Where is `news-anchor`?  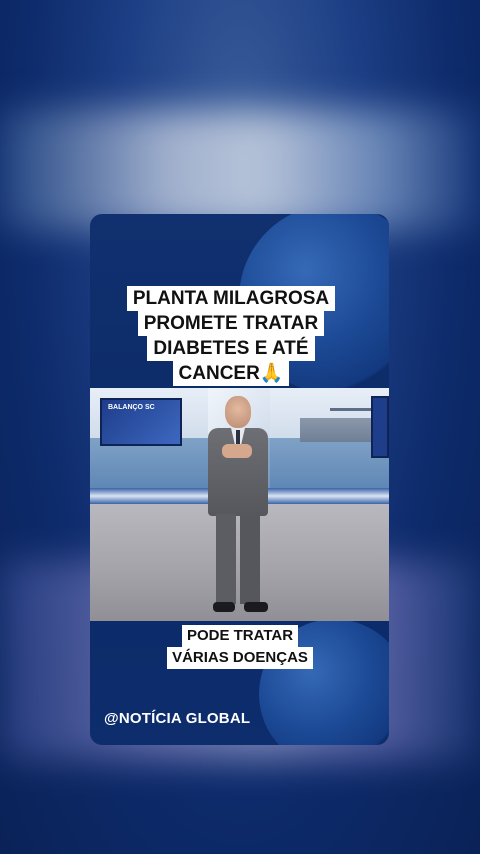
news-anchor is located at coordinates (238, 506).